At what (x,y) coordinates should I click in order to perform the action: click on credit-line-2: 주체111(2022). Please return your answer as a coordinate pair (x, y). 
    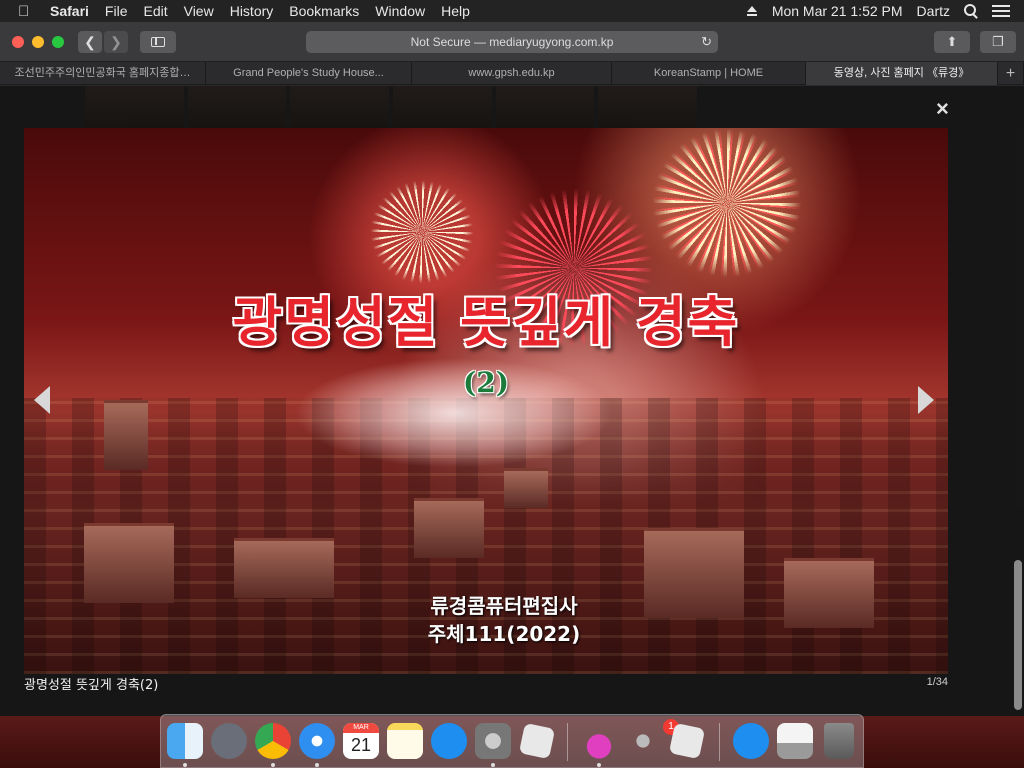
    Looking at the image, I should click on (504, 634).